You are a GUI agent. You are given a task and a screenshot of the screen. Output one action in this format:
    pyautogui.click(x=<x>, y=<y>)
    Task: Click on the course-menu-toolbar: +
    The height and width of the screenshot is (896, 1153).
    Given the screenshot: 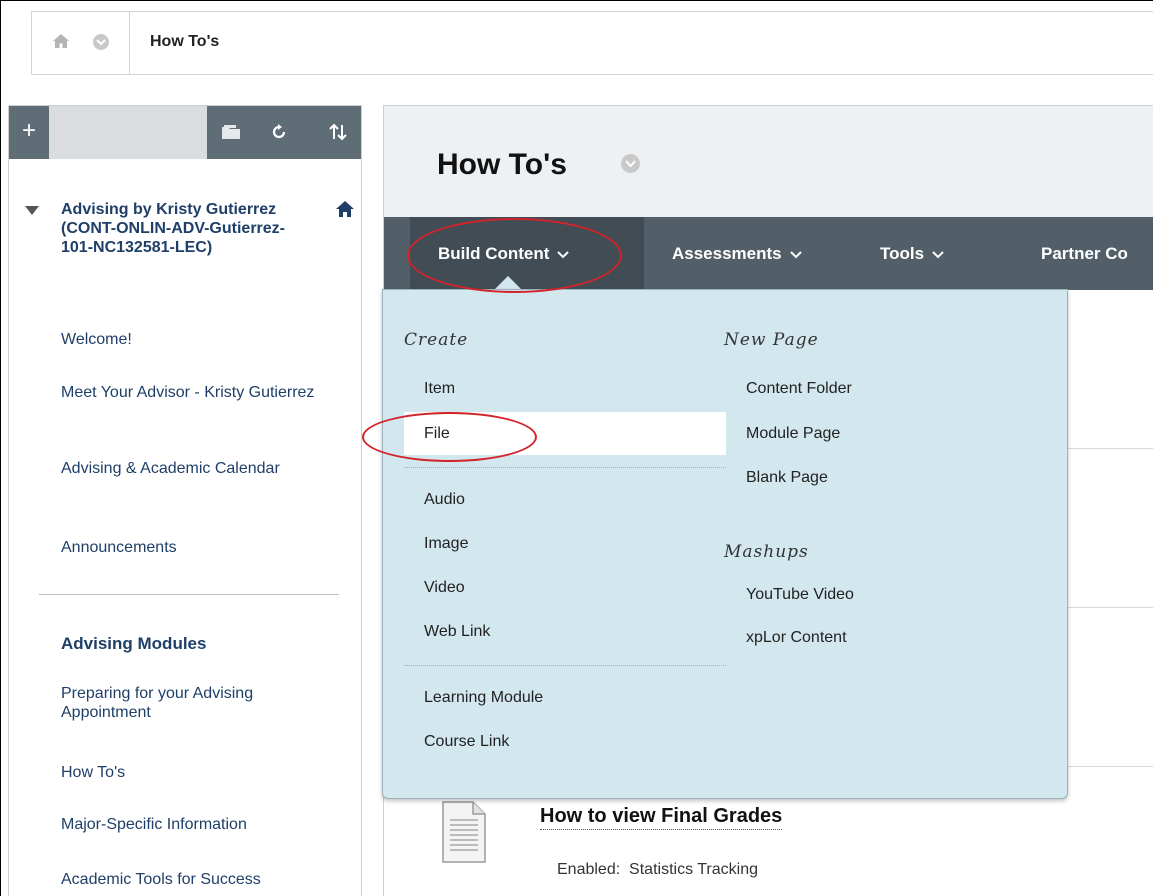 What is the action you would take?
    pyautogui.click(x=185, y=132)
    